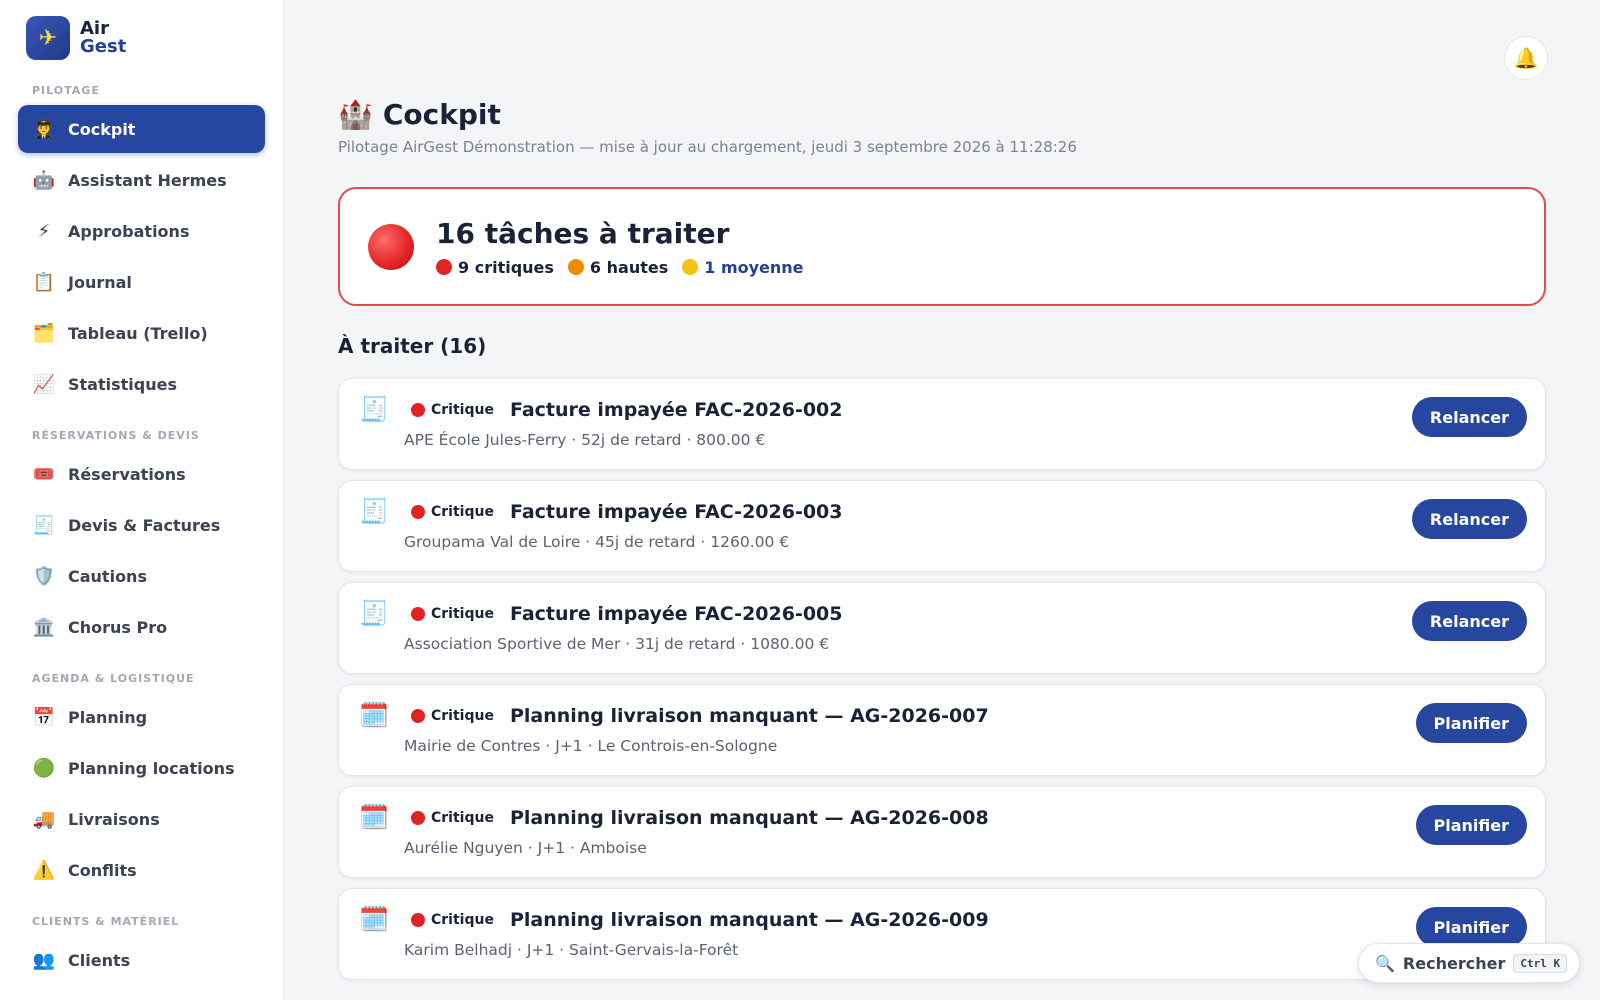 The width and height of the screenshot is (1600, 1000). I want to click on task-header: Critique Facture impayée FAC-2026-002, so click(627, 410).